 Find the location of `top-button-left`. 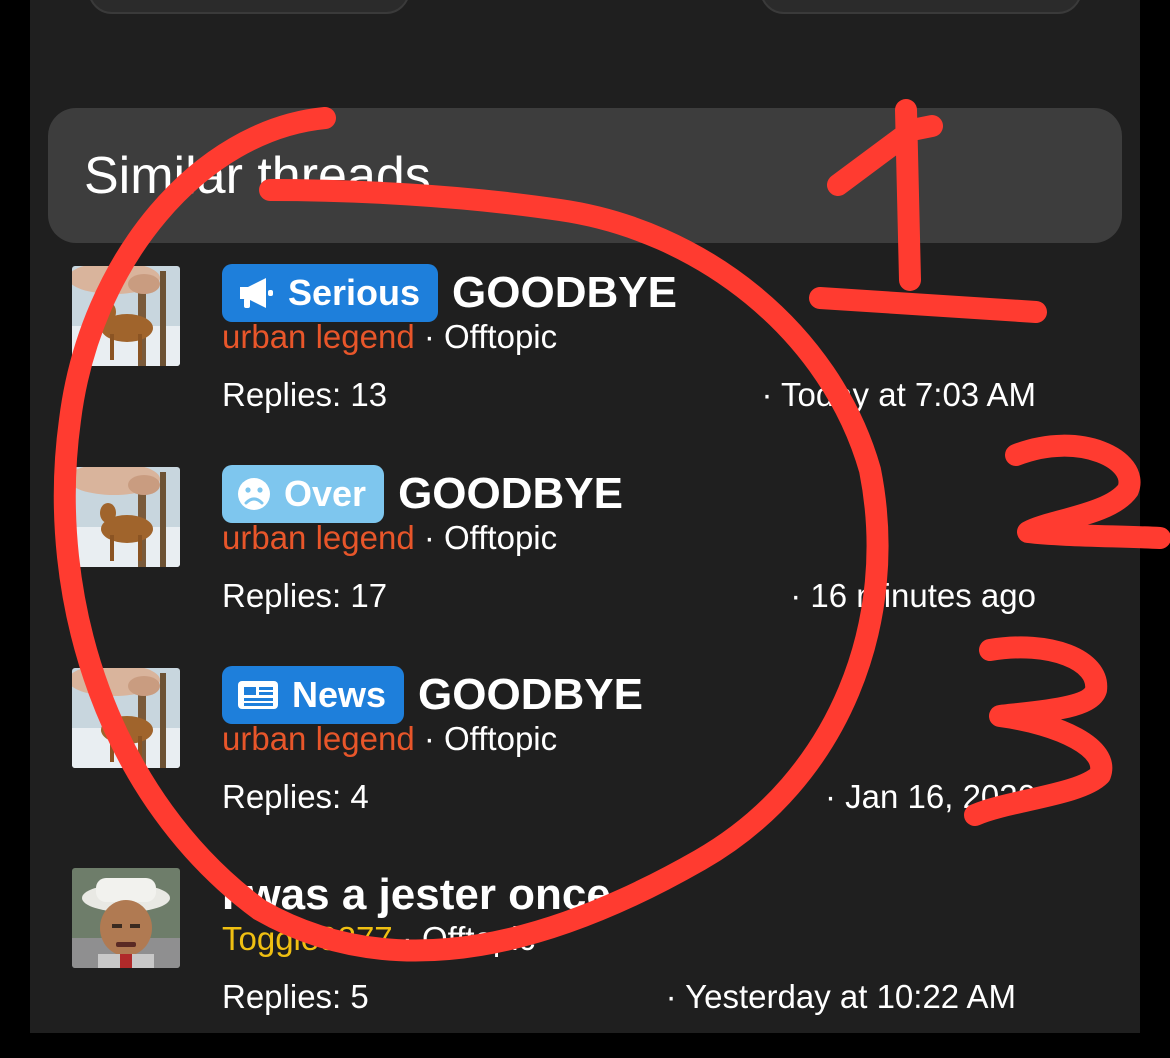

top-button-left is located at coordinates (249, 7).